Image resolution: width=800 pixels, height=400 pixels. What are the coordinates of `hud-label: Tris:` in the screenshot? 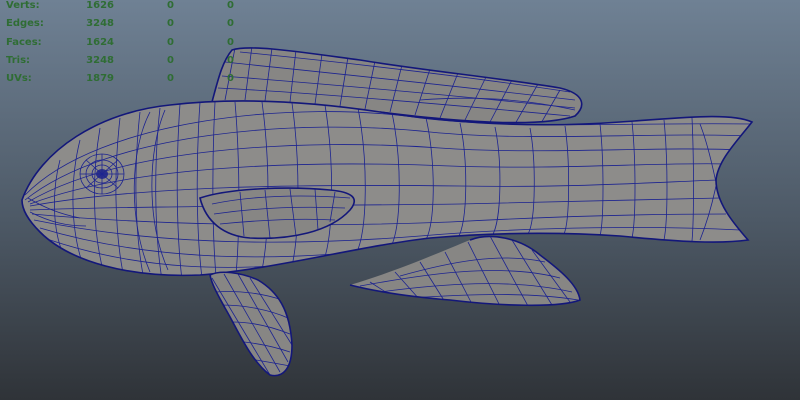 It's located at (18, 60).